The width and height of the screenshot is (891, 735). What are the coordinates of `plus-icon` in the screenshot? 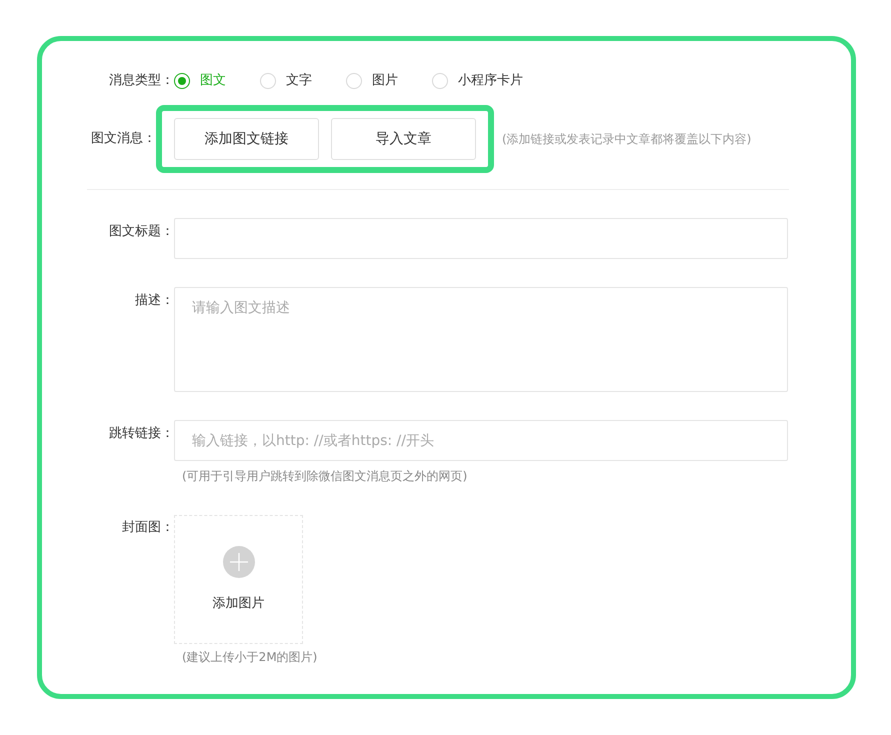 It's located at (238, 562).